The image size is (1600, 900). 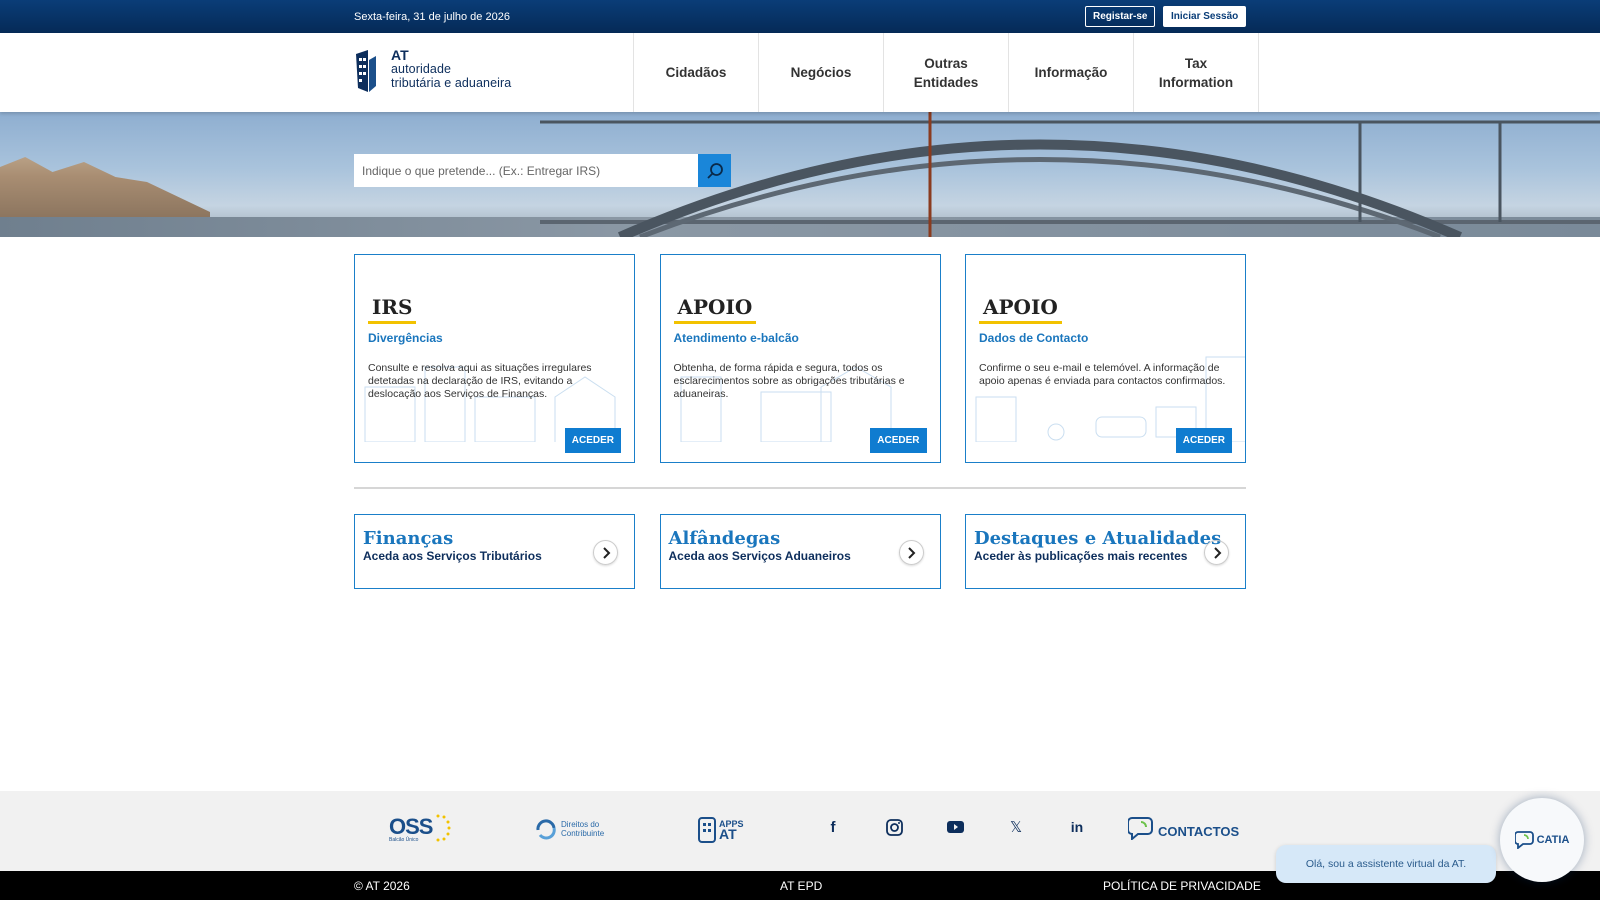 What do you see at coordinates (1524, 840) in the screenshot?
I see `catia-chat-icon` at bounding box center [1524, 840].